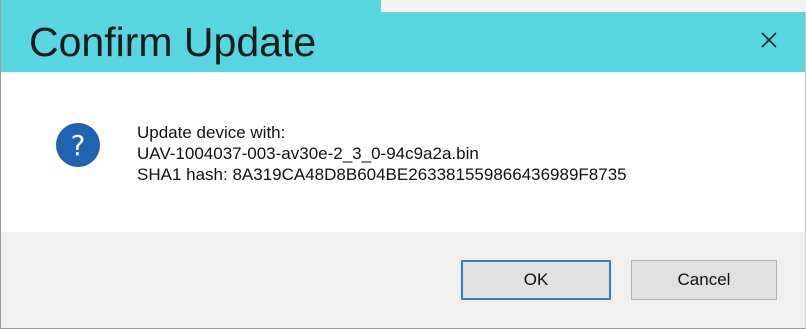 The height and width of the screenshot is (329, 806). What do you see at coordinates (308, 153) in the screenshot?
I see `message-line: UAV-1004037-003-av30e-2_3_0-94c9a2a.bin` at bounding box center [308, 153].